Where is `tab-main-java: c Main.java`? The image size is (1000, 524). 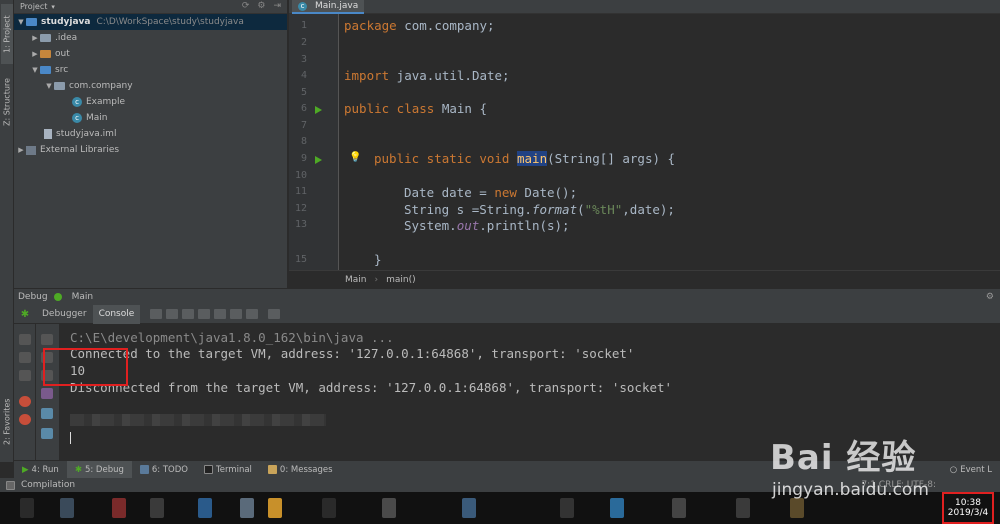
tab-main-java: c Main.java is located at coordinates (328, 7).